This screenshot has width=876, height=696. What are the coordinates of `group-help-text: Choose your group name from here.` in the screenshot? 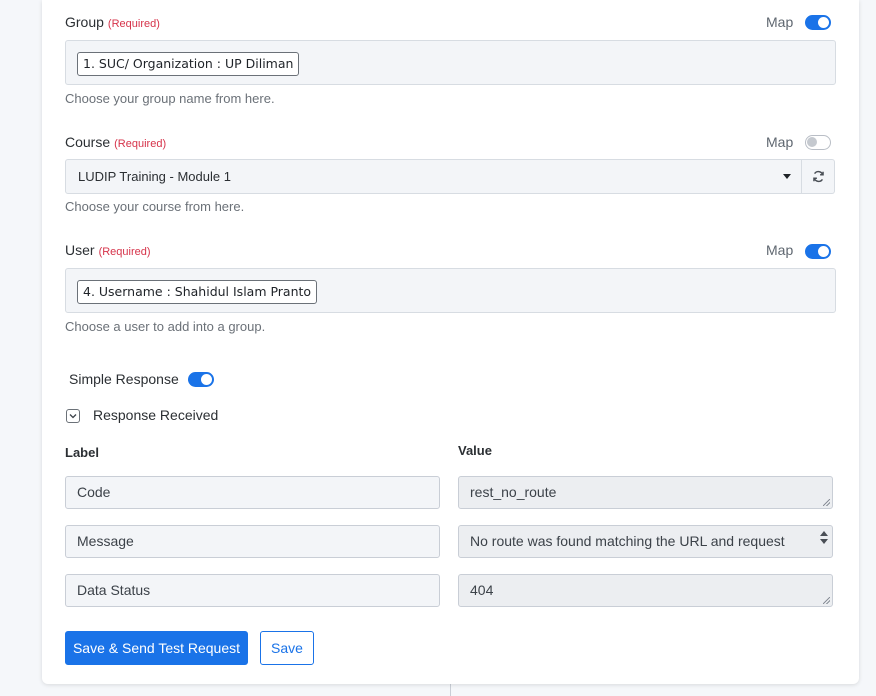 It's located at (170, 98).